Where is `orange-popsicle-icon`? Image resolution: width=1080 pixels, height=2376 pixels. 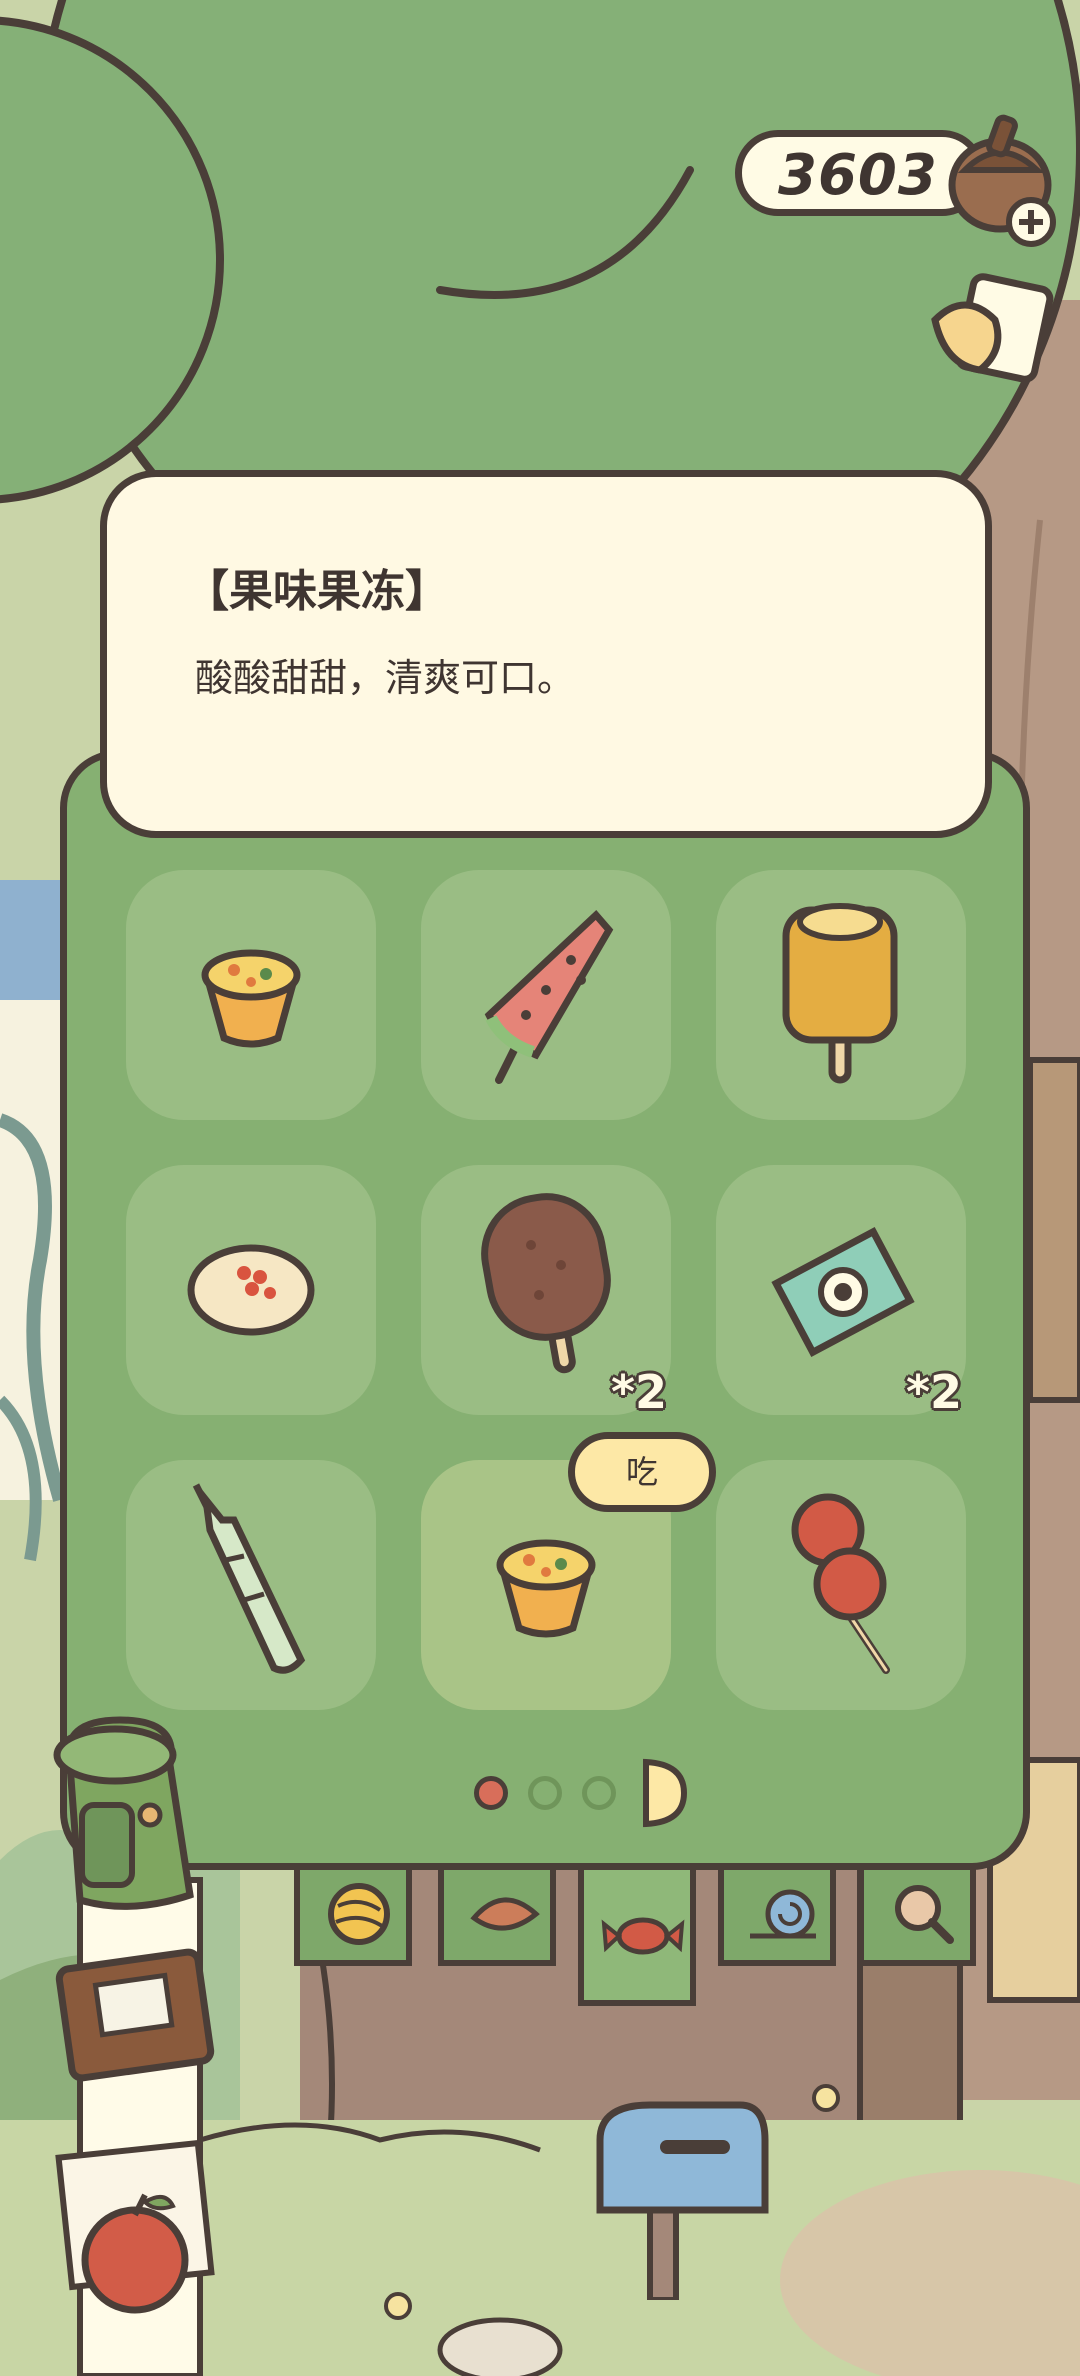
orange-popsicle-icon is located at coordinates (840, 993).